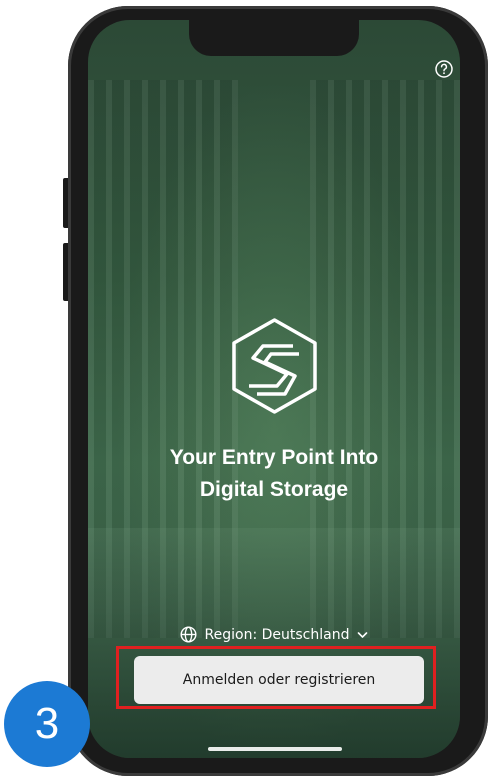  What do you see at coordinates (444, 69) in the screenshot?
I see `help-circle-icon` at bounding box center [444, 69].